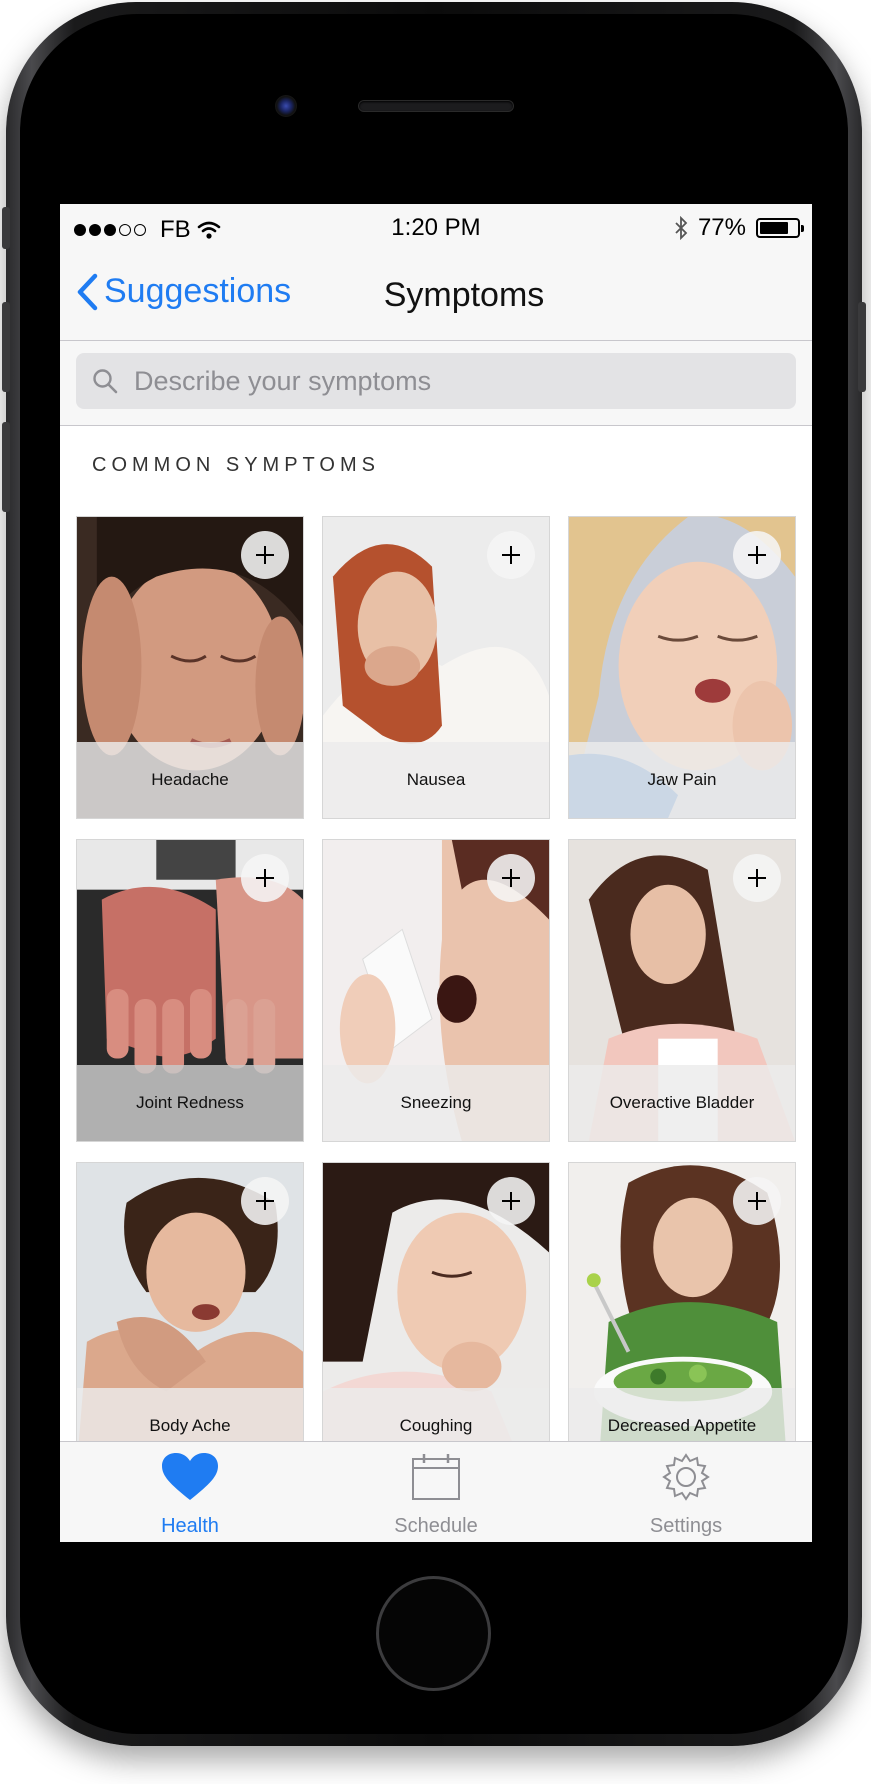  Describe the element at coordinates (682, 990) in the screenshot. I see `symptom-card-overactive-bladder: Overactive Bladder` at that location.